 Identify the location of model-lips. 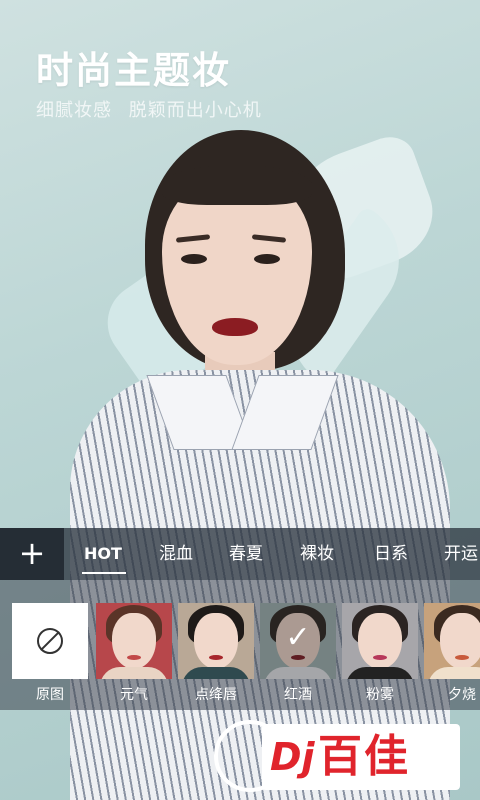
(235, 327).